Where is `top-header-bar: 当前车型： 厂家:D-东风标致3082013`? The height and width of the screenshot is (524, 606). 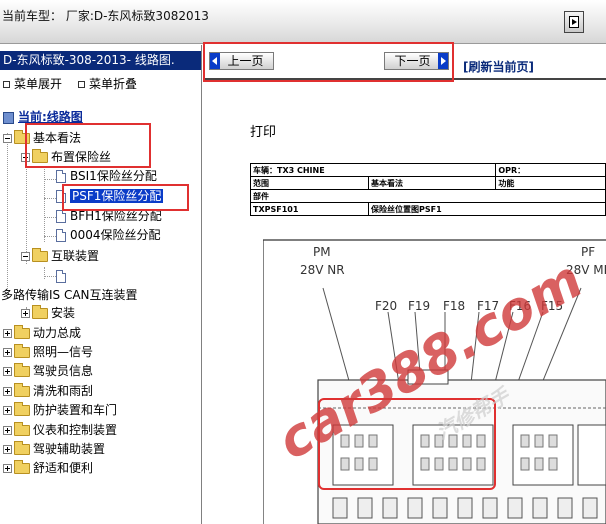
top-header-bar: 当前车型： 厂家:D-东风标致3082013 is located at coordinates (303, 22).